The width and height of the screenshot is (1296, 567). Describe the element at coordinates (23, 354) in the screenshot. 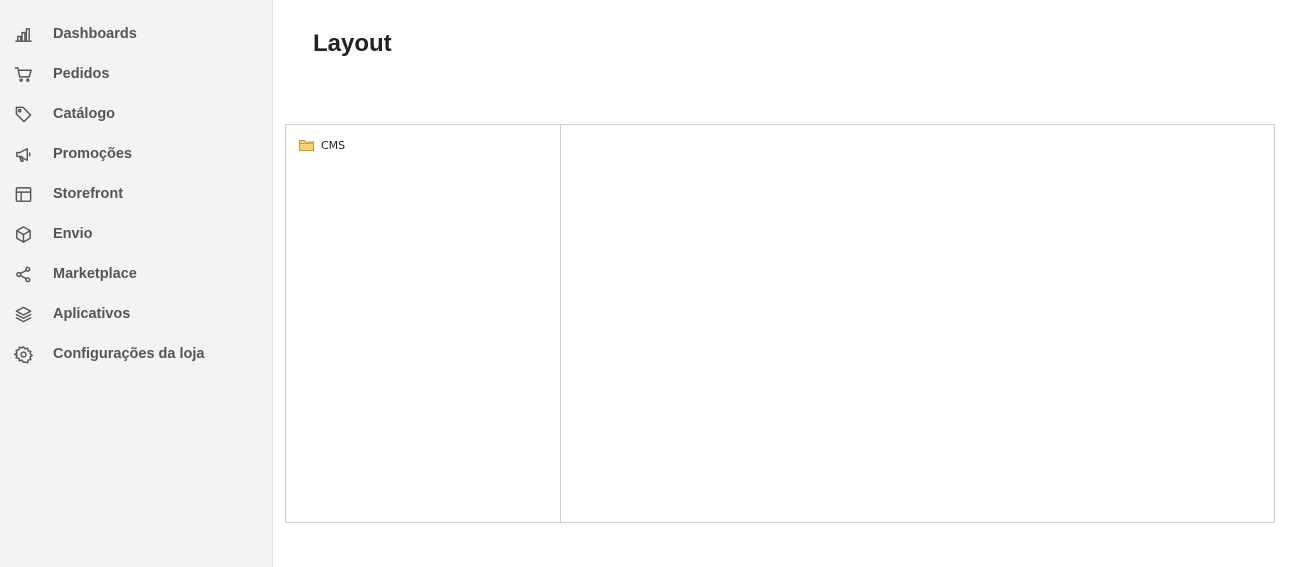

I see `gear-icon` at that location.